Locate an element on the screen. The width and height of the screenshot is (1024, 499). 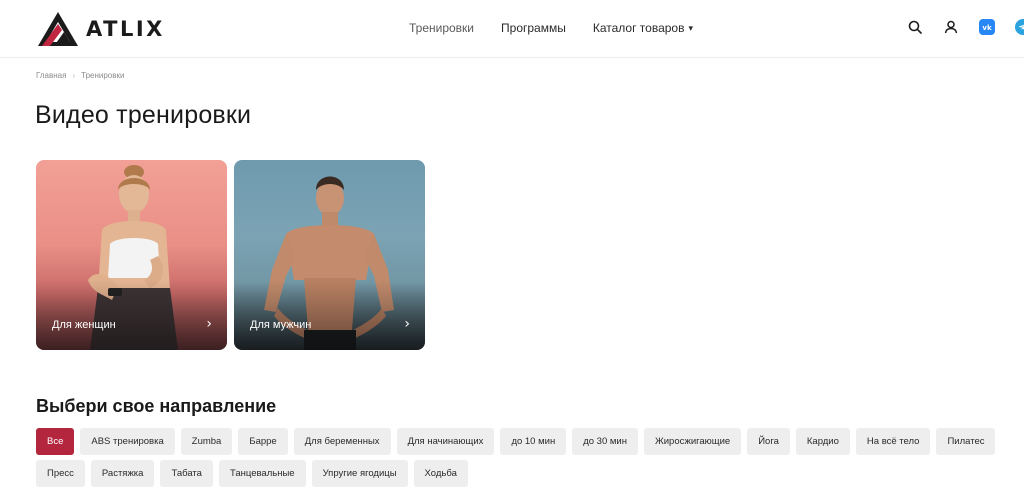
header-icons: vk is located at coordinates (964, 27).